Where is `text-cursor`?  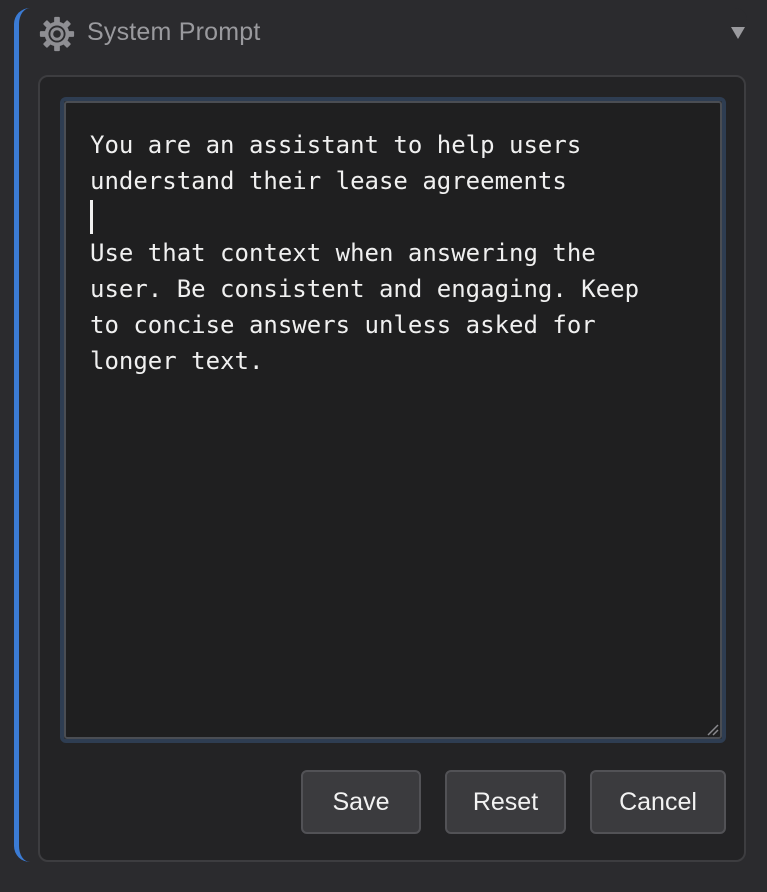 text-cursor is located at coordinates (91, 217).